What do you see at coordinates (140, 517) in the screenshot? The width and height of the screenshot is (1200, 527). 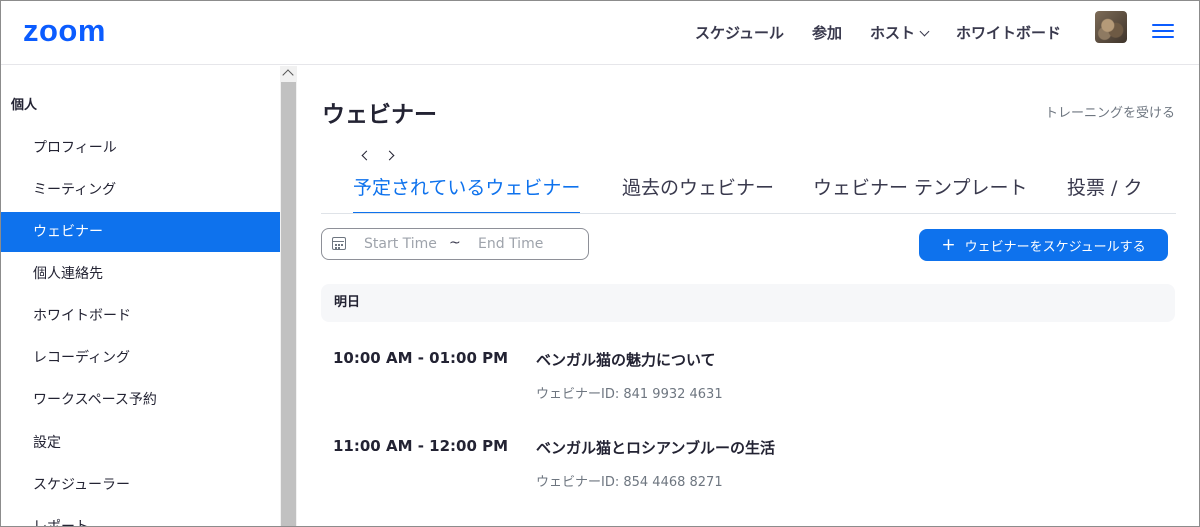 I see `sidebar-item-reports: レポート` at bounding box center [140, 517].